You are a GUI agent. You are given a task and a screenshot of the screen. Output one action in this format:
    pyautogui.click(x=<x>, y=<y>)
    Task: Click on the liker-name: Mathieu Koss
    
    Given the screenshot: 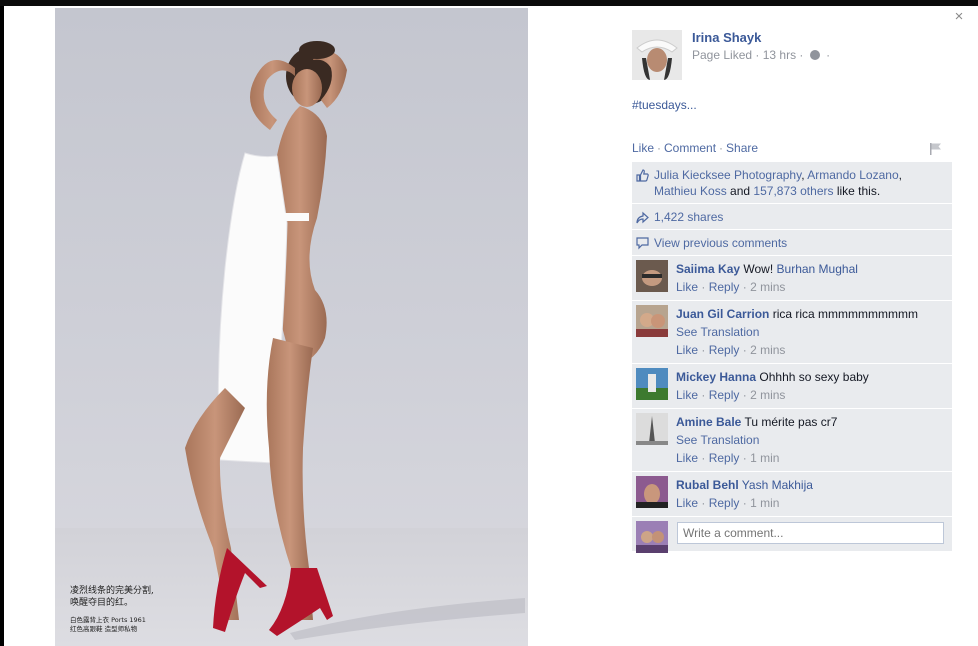 What is the action you would take?
    pyautogui.click(x=690, y=191)
    